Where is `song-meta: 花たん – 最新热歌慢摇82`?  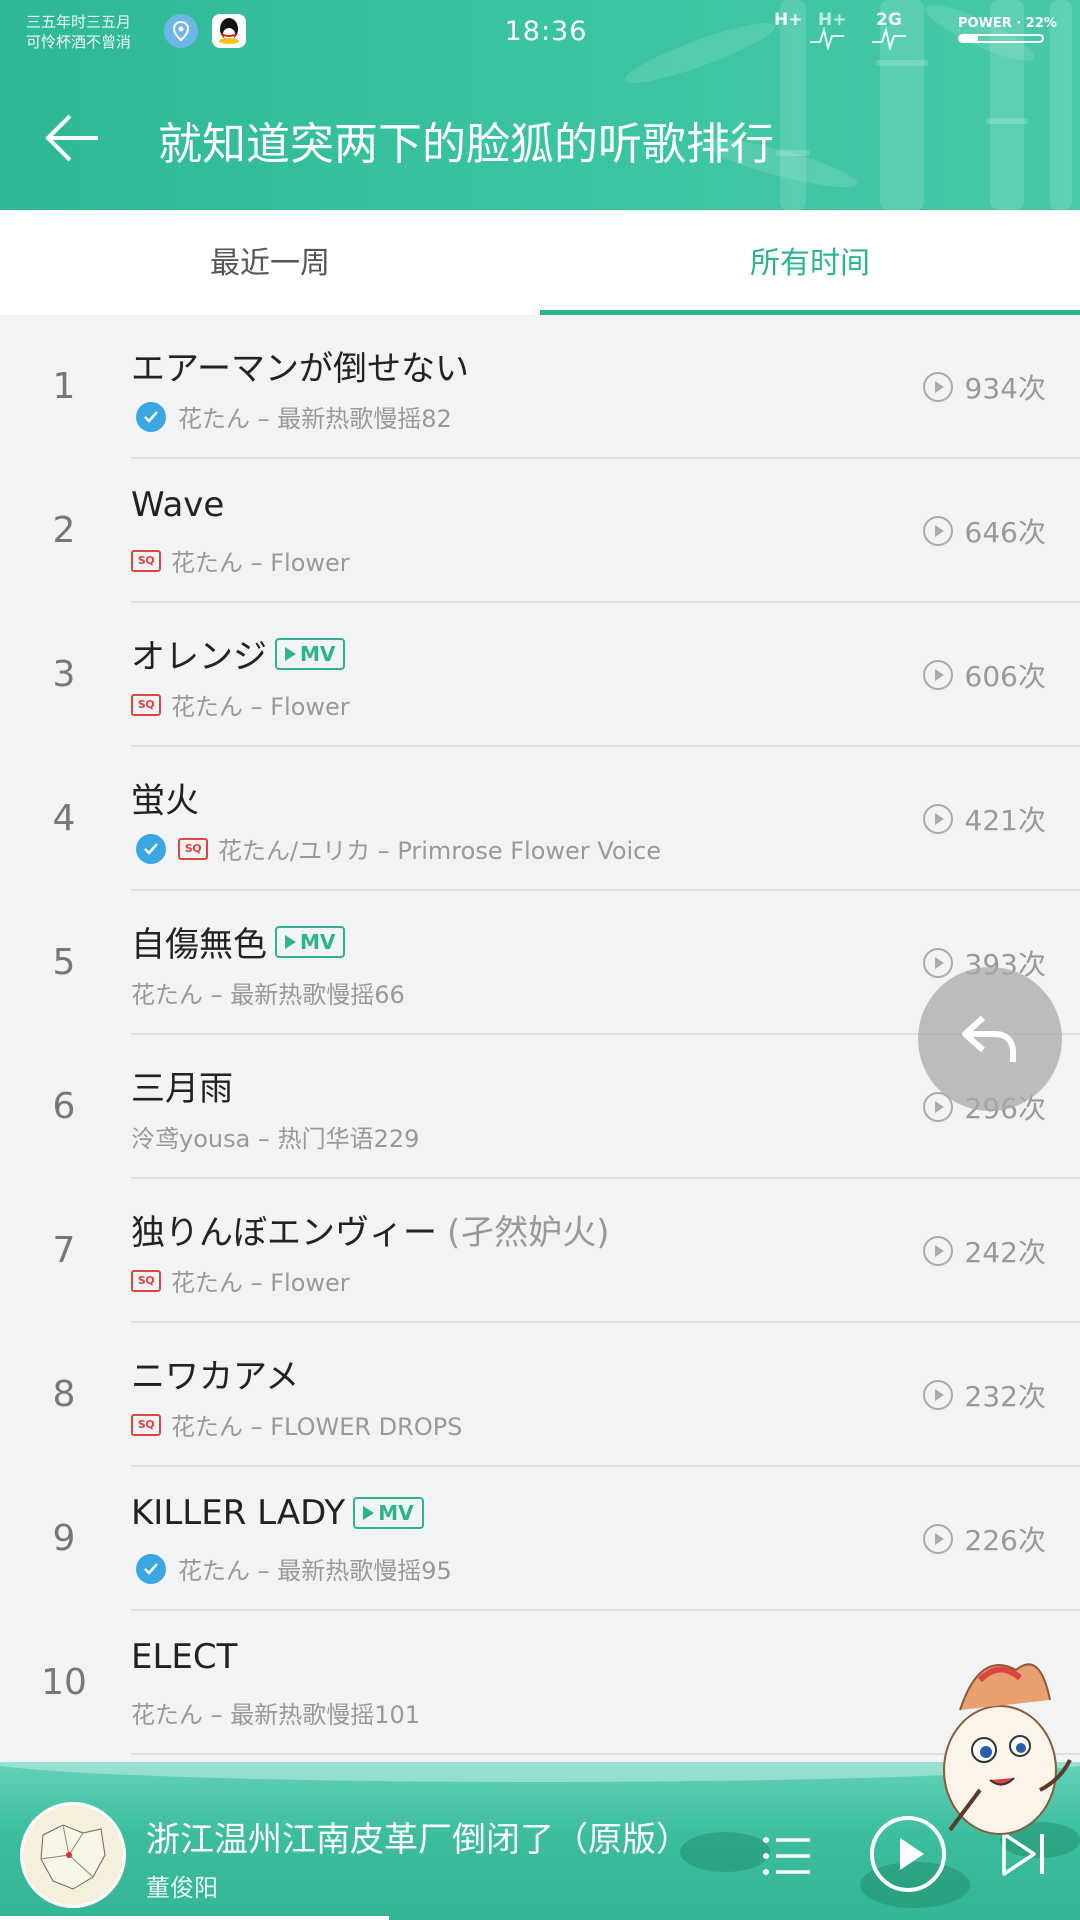 song-meta: 花たん – 最新热歌慢摇82 is located at coordinates (291, 416).